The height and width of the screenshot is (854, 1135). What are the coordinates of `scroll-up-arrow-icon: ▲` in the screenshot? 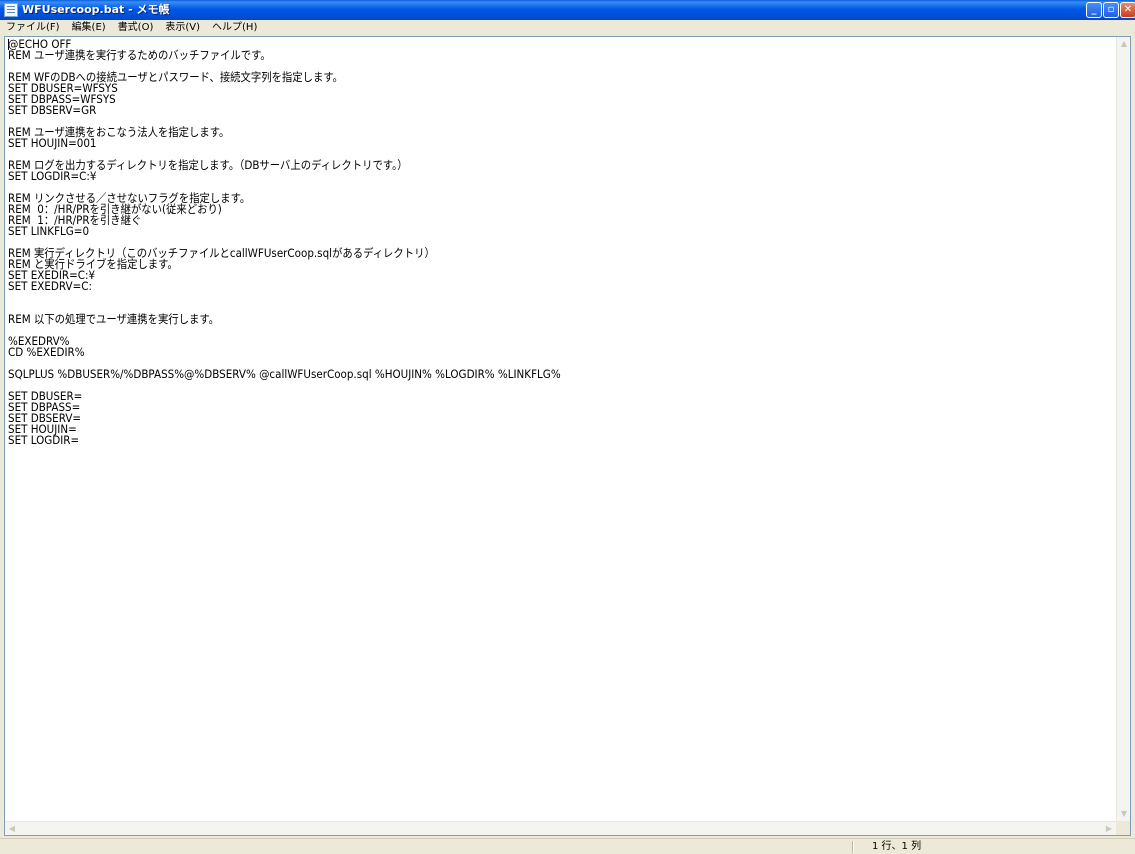 It's located at (1124, 44).